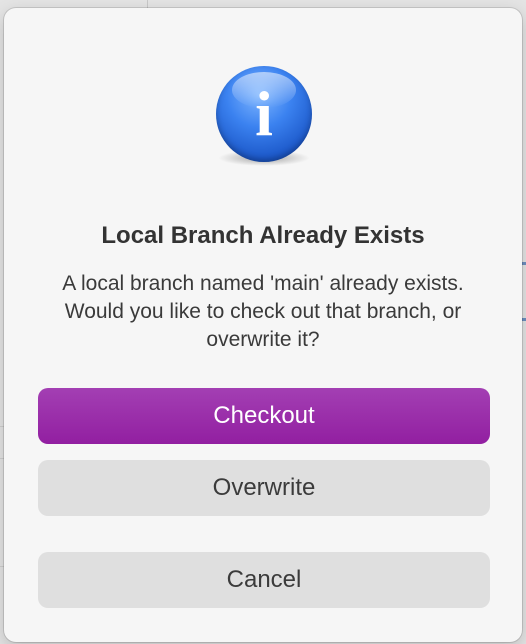 The height and width of the screenshot is (644, 526). Describe the element at coordinates (263, 235) in the screenshot. I see `dialog-title: Local Branch Already Exists` at that location.